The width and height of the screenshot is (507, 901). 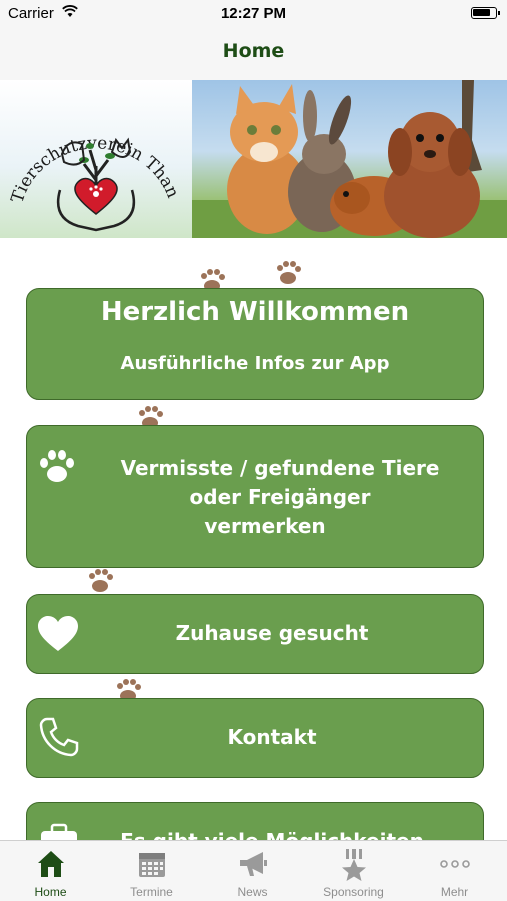 I want to click on welcome-subtitle: Ausführliche Infos zur App, so click(x=255, y=363).